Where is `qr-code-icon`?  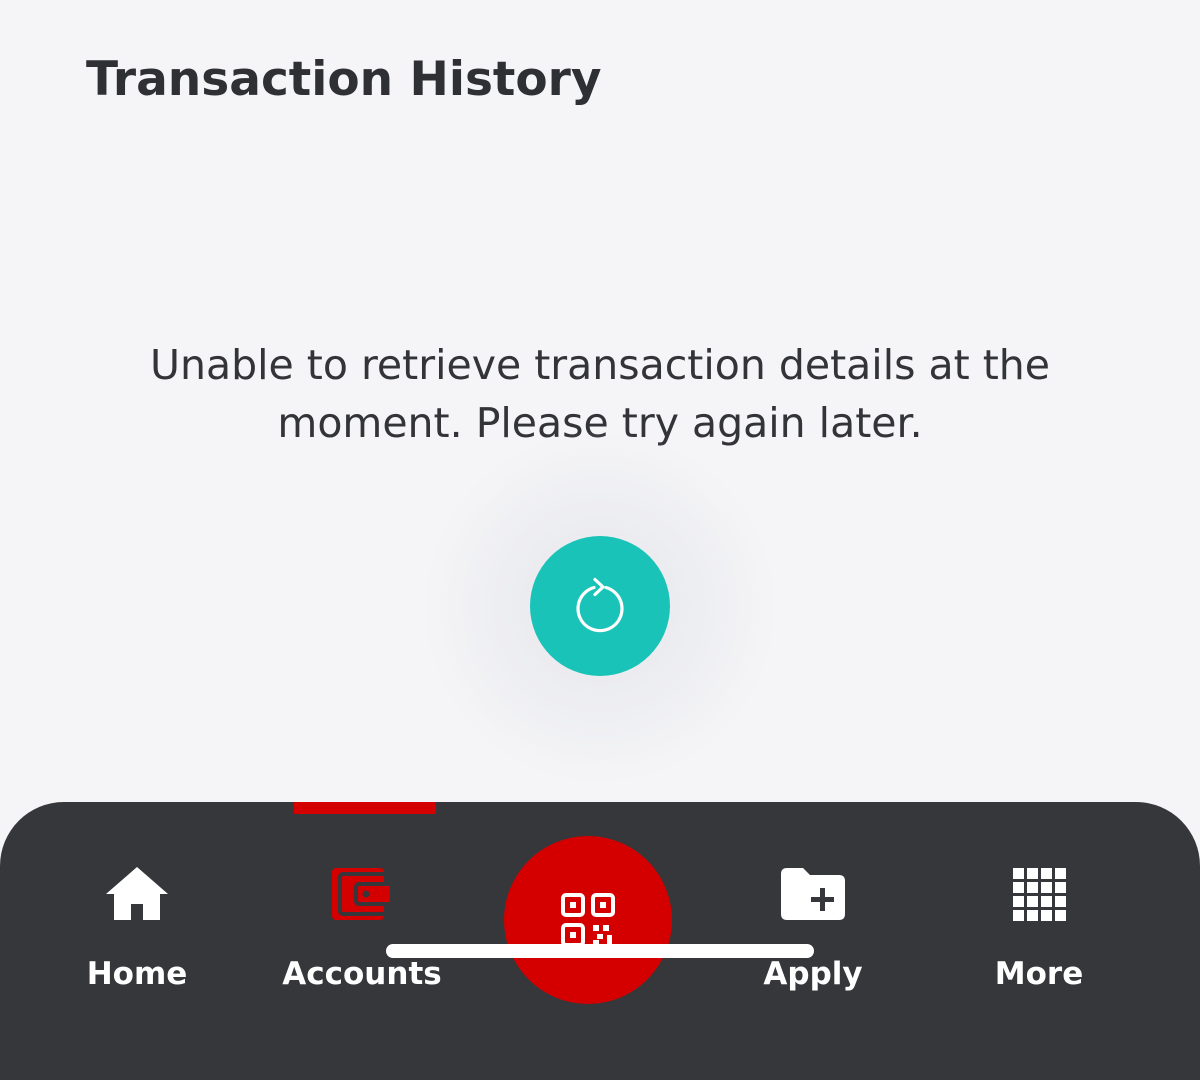
qr-code-icon is located at coordinates (588, 920).